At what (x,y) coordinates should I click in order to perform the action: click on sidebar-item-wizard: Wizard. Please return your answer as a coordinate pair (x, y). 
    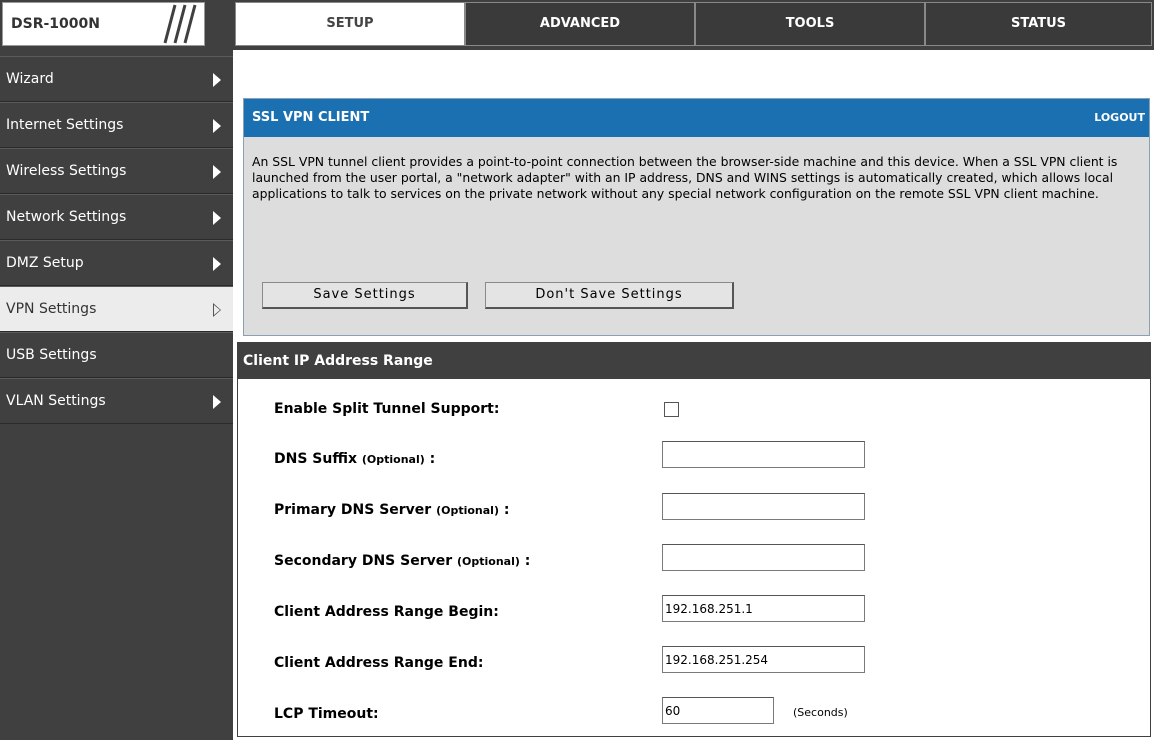
    Looking at the image, I should click on (116, 79).